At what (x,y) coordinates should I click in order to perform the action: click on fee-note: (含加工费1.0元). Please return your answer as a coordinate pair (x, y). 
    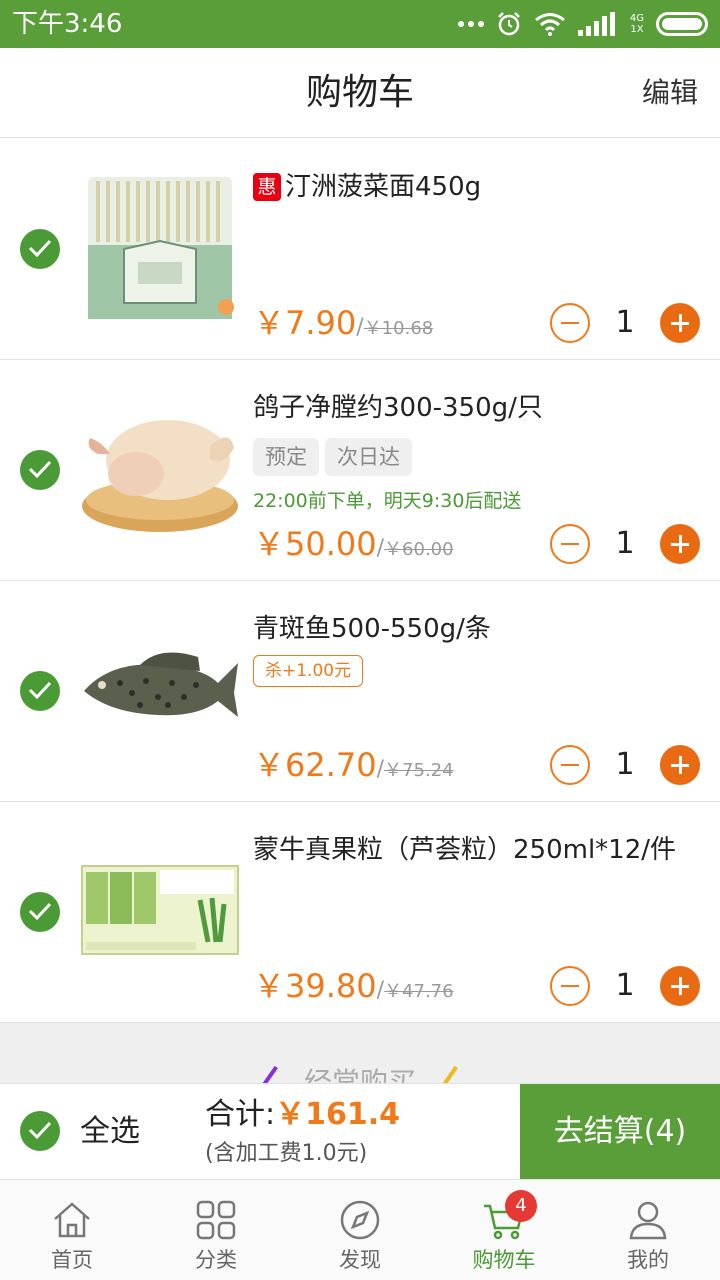
    Looking at the image, I should click on (286, 1153).